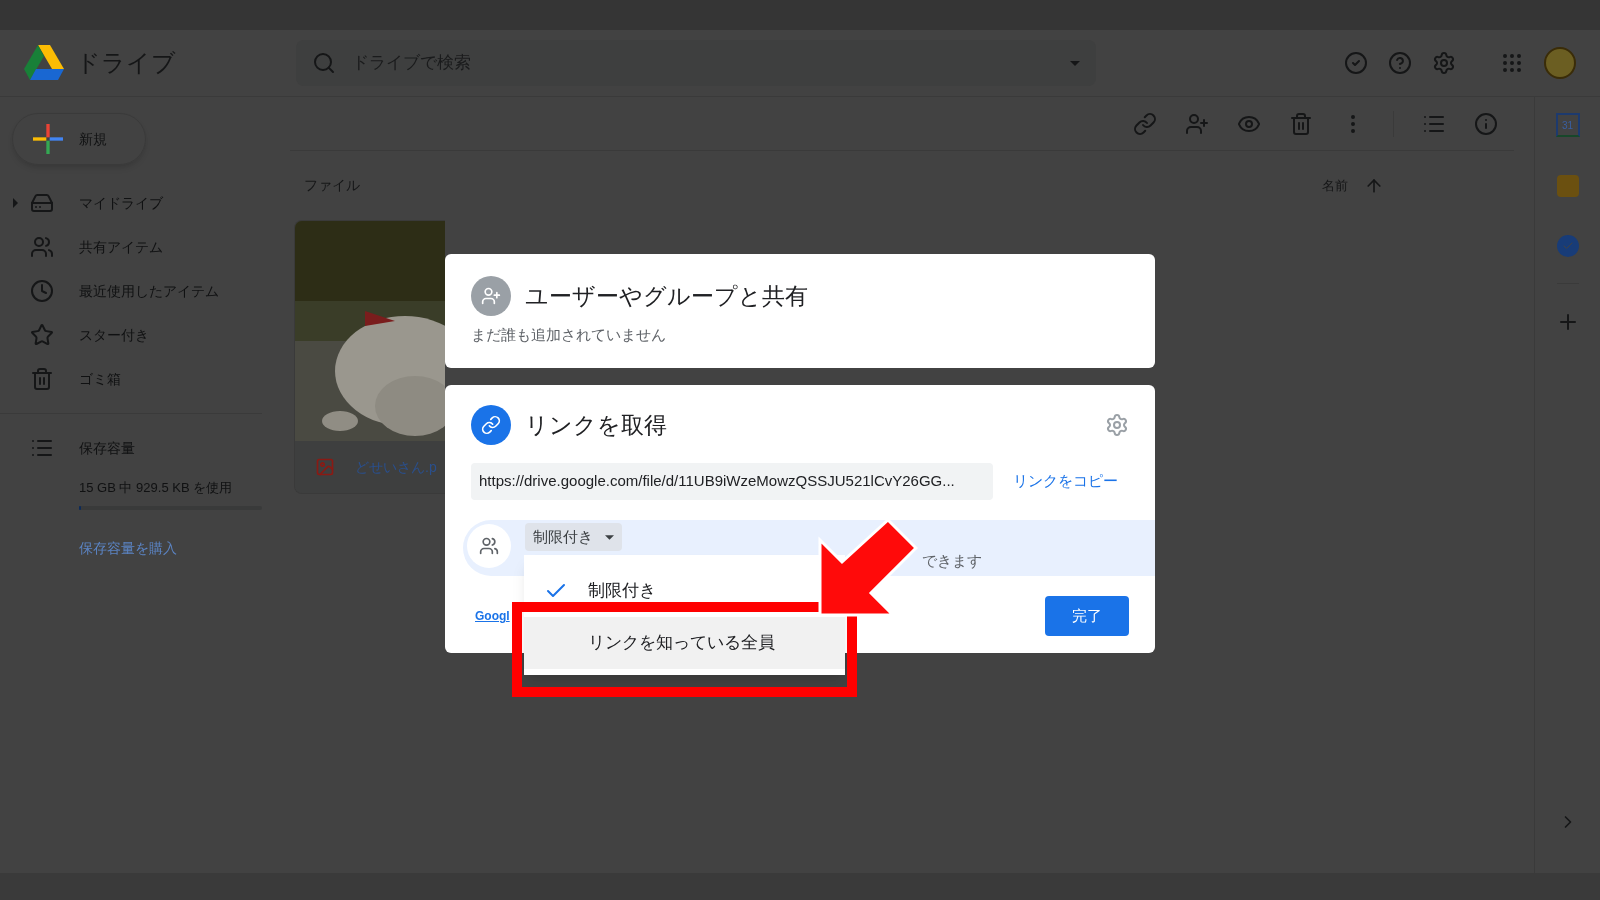 The height and width of the screenshot is (900, 1600). Describe the element at coordinates (1356, 63) in the screenshot. I see `status-icon` at that location.